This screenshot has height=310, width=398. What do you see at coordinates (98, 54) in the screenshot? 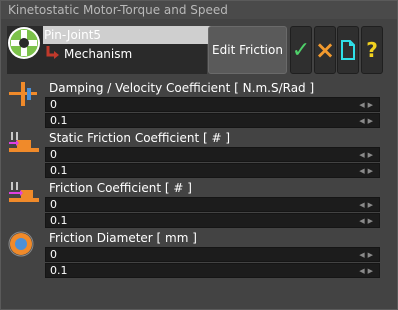
I see `tree-item-mechanism: Mechanism` at bounding box center [98, 54].